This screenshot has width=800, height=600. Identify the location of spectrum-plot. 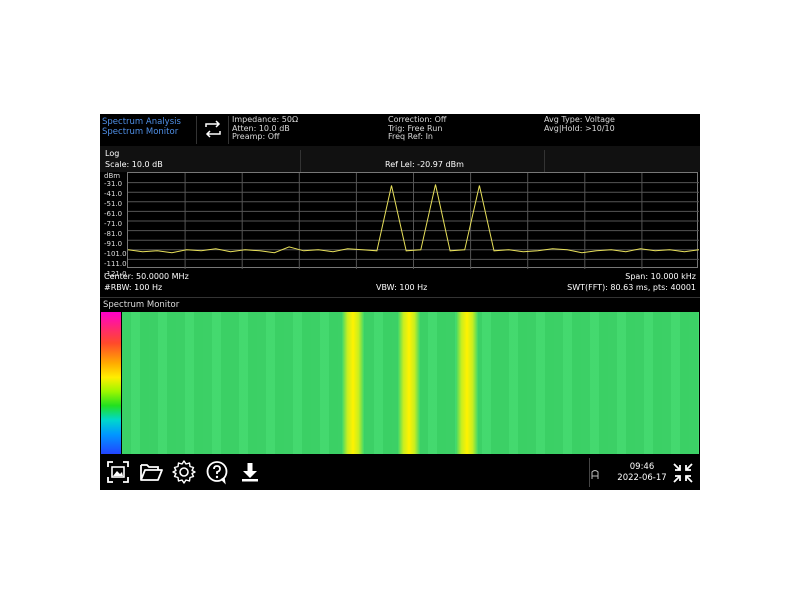
(413, 220).